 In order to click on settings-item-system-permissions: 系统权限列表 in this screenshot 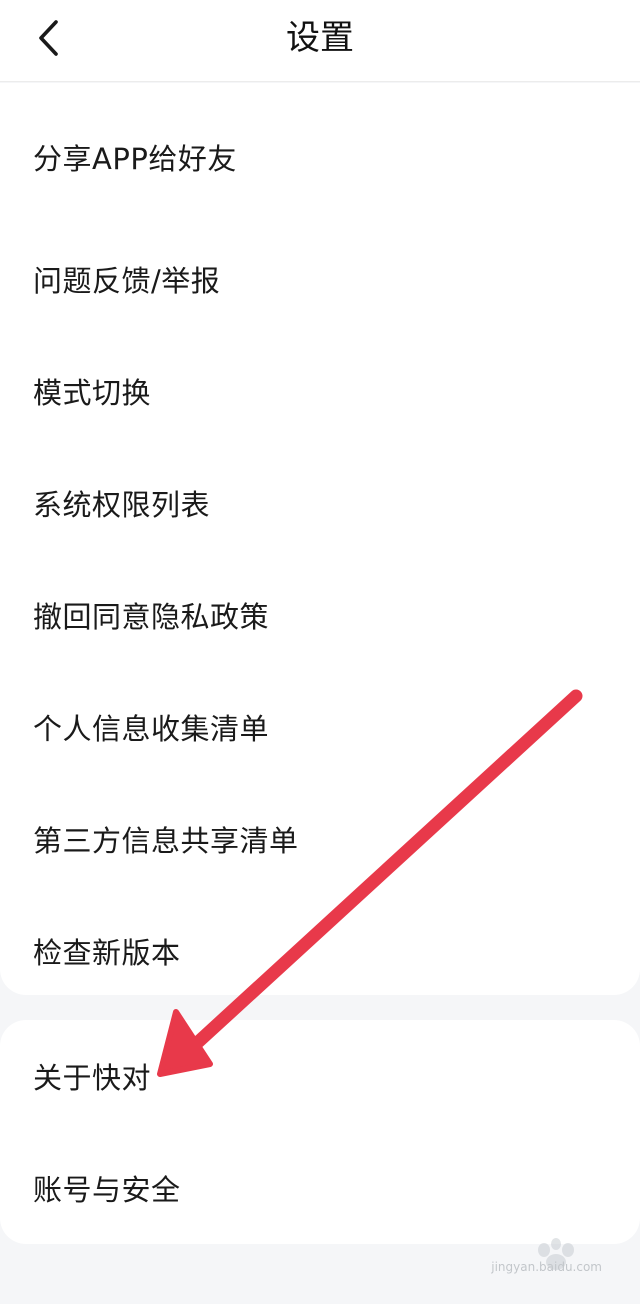, I will do `click(320, 503)`.